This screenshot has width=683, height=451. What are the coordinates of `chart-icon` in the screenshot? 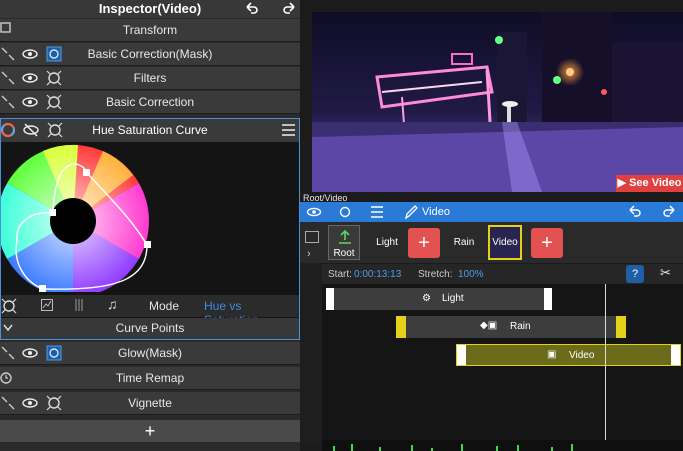 It's located at (47, 305).